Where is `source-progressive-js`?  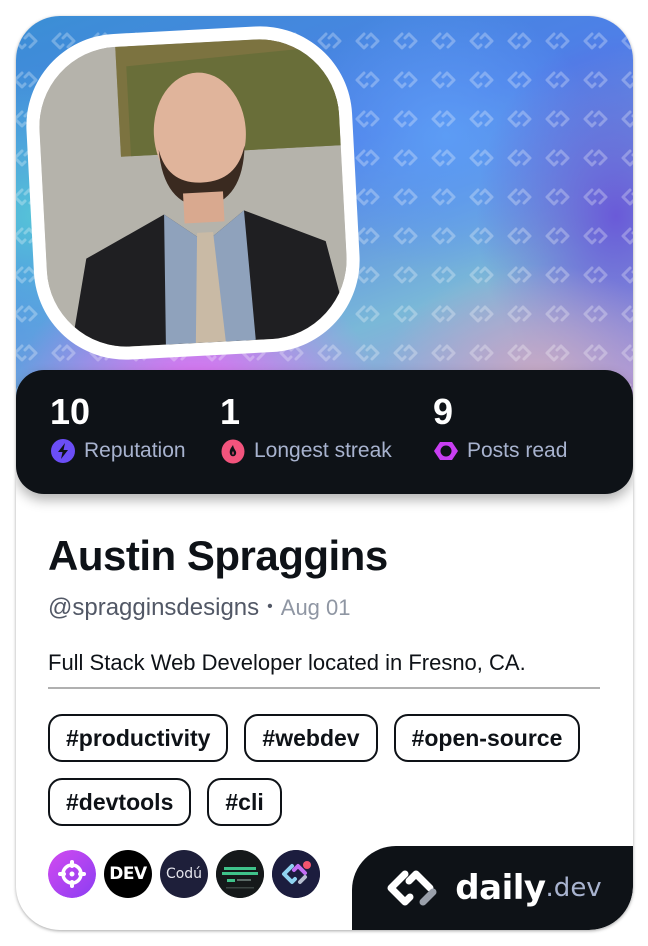 source-progressive-js is located at coordinates (240, 874).